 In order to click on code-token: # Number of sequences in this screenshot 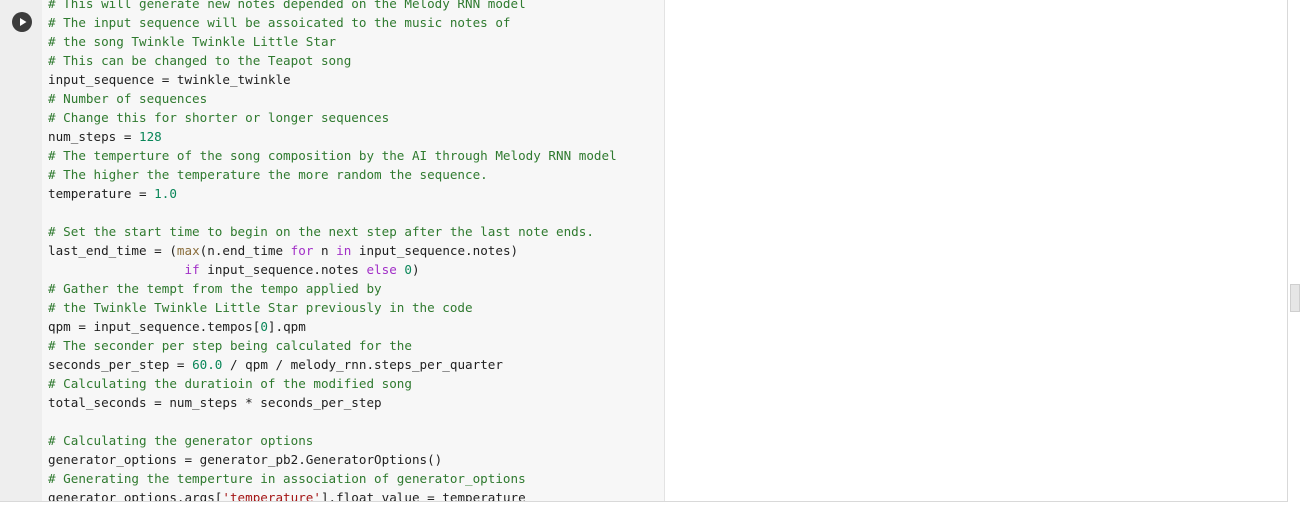, I will do `click(128, 98)`.